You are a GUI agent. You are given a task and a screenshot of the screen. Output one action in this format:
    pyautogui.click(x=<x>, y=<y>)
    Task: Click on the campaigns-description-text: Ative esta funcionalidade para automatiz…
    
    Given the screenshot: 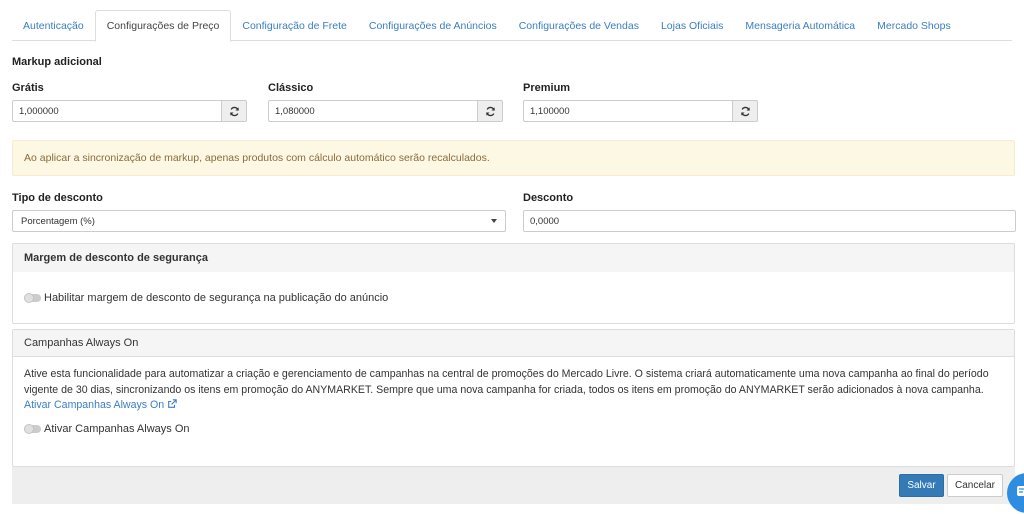 What is the action you would take?
    pyautogui.click(x=506, y=382)
    